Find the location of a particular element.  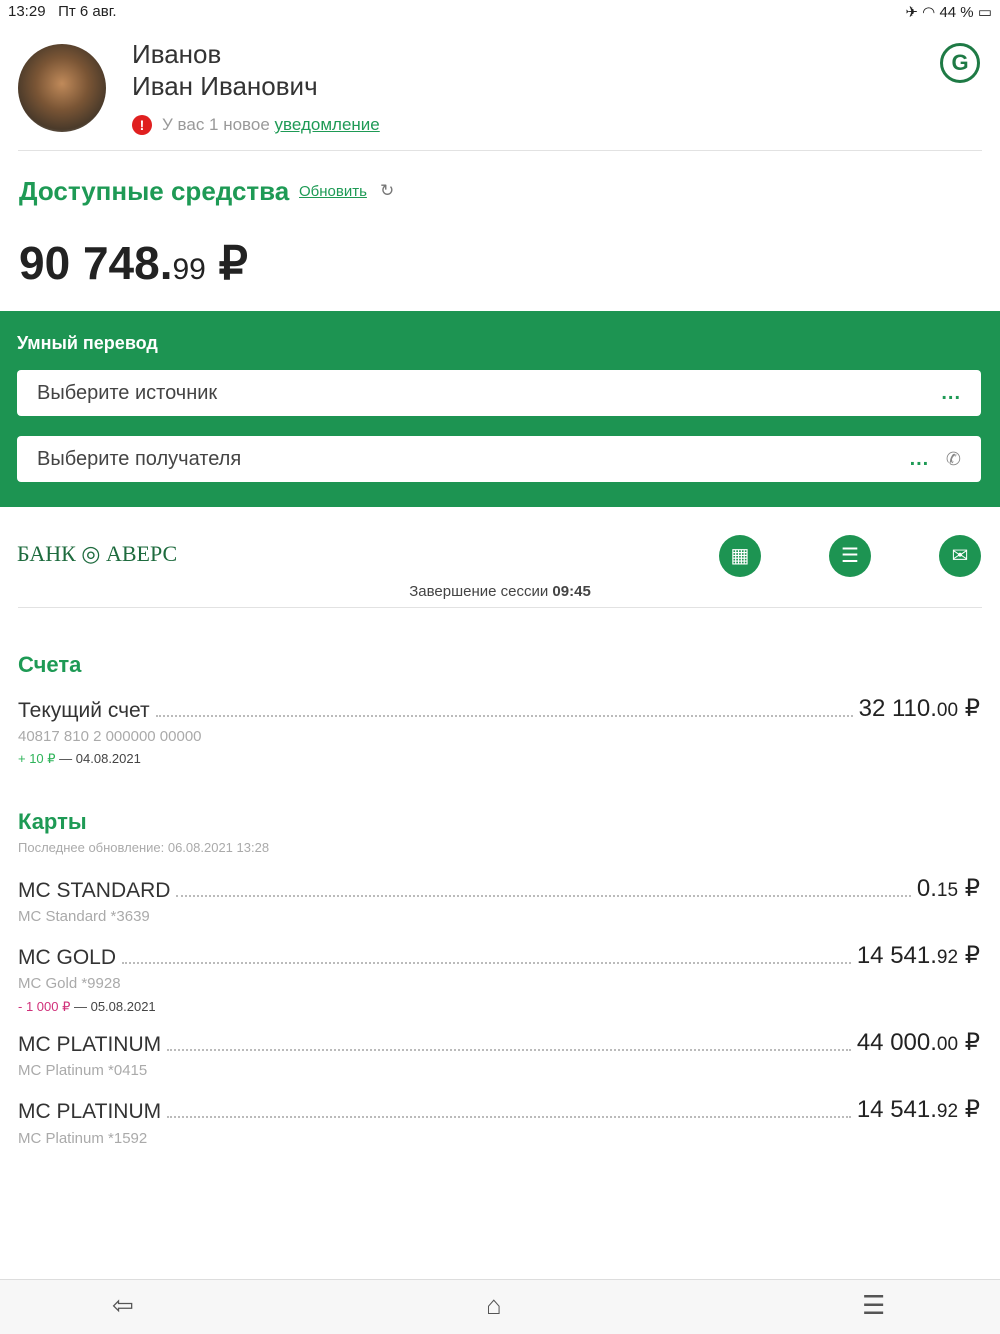

balance-int: 90 748. is located at coordinates (96, 263).